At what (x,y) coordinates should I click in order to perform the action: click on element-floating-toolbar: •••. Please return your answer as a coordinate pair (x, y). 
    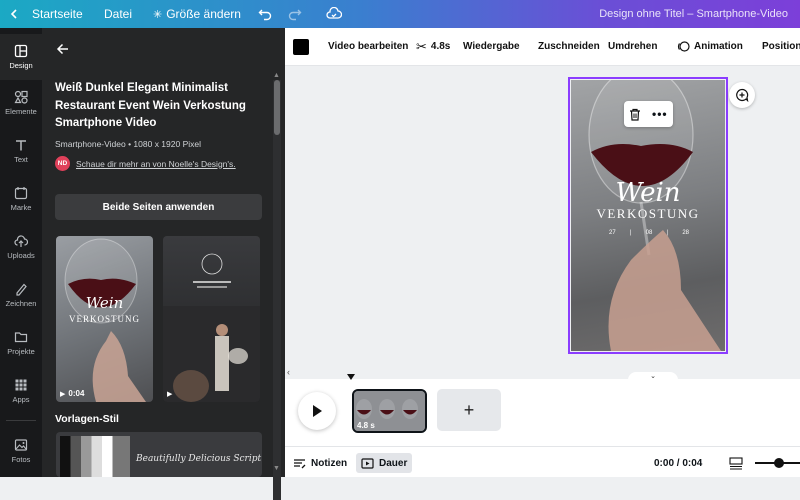
    Looking at the image, I should click on (648, 114).